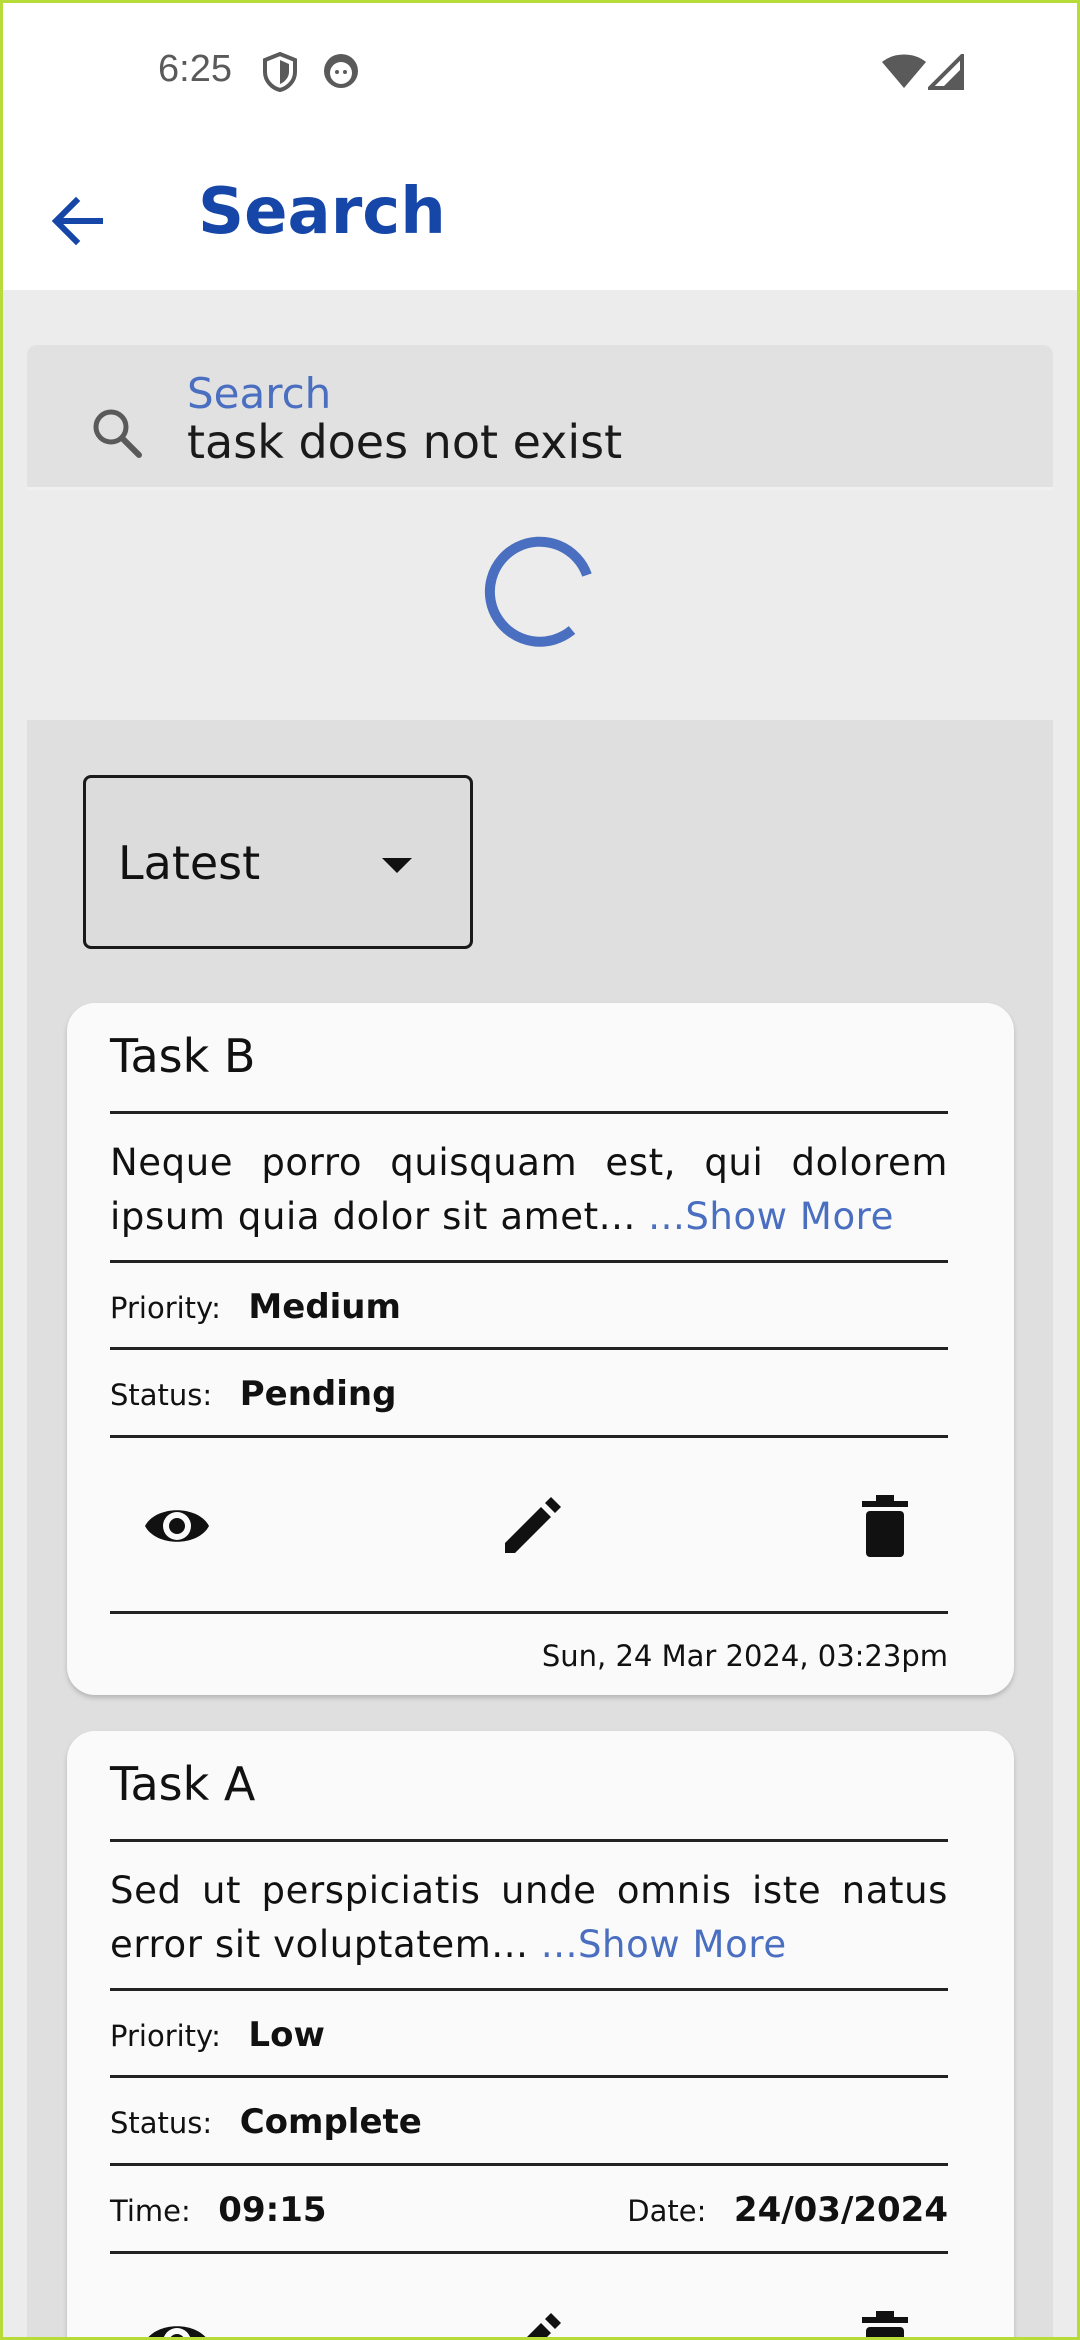 The height and width of the screenshot is (2340, 1080). I want to click on priority-value: Medium, so click(324, 1307).